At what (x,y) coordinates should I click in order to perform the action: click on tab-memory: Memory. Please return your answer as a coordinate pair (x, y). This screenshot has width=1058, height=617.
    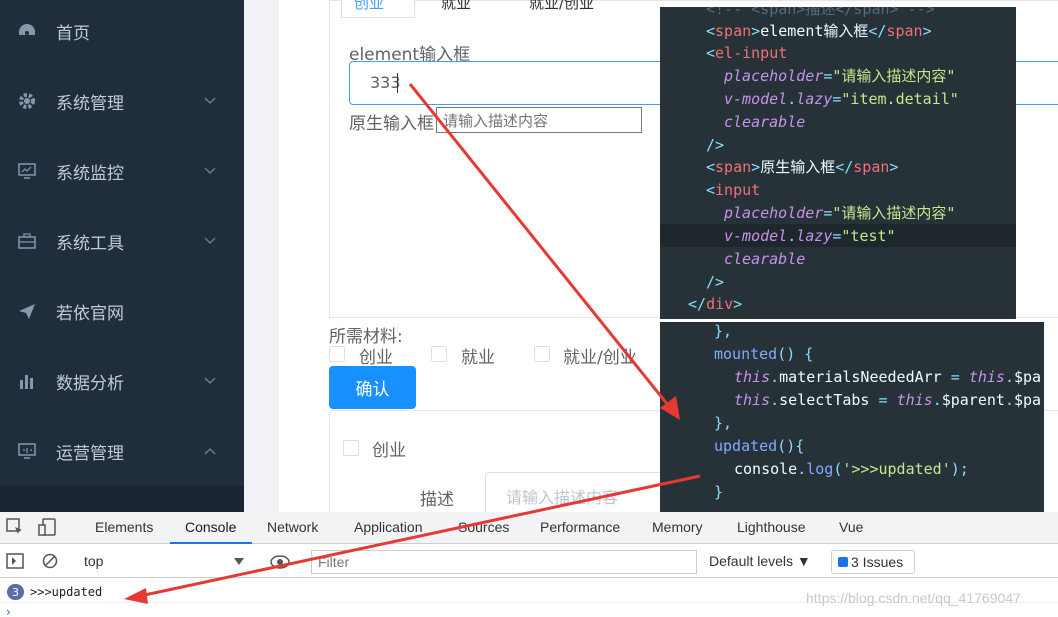
    Looking at the image, I should click on (677, 527).